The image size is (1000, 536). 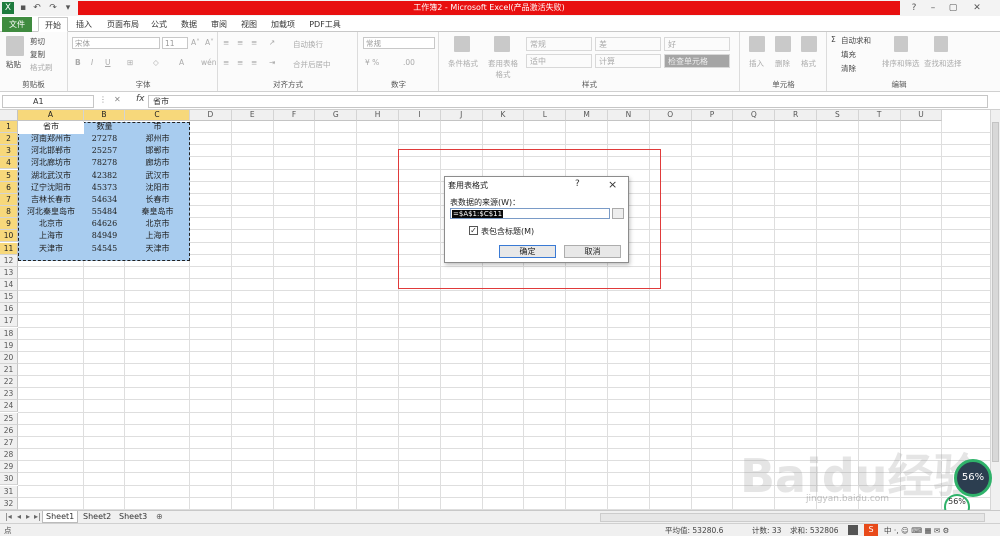 I want to click on row-header-14: 14, so click(x=9, y=284).